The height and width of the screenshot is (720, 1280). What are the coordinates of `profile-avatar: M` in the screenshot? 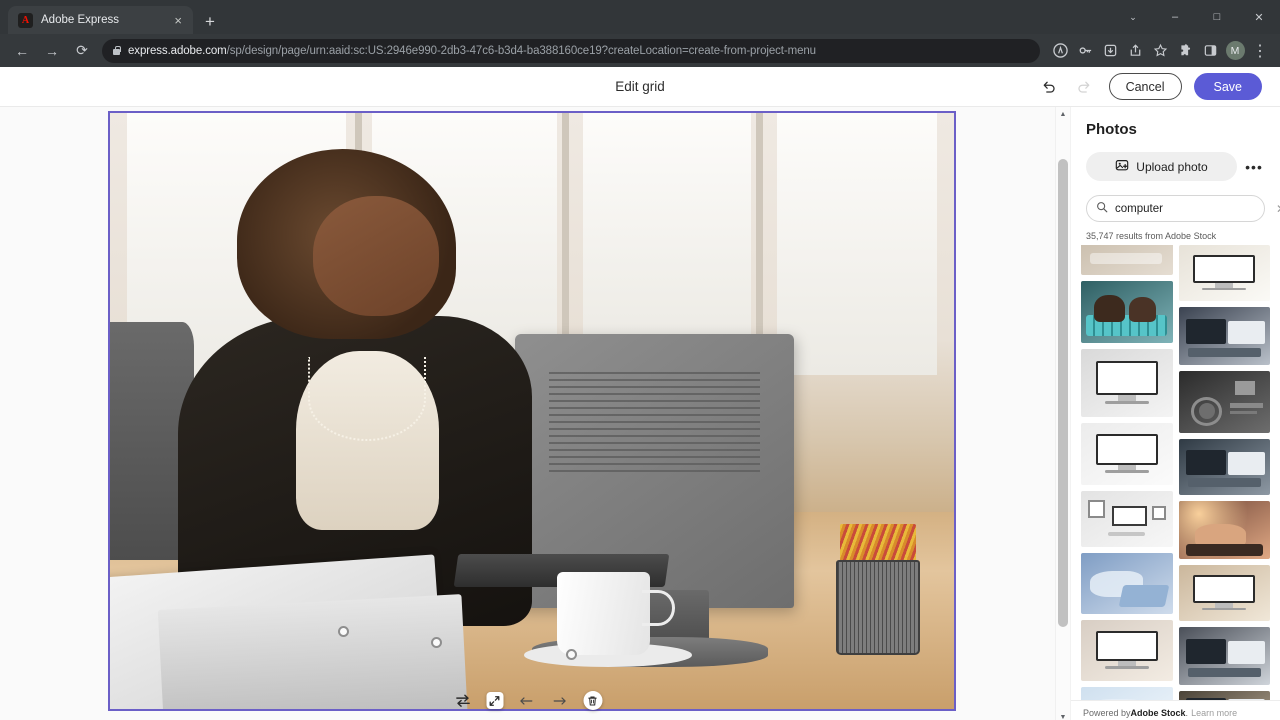 It's located at (1235, 51).